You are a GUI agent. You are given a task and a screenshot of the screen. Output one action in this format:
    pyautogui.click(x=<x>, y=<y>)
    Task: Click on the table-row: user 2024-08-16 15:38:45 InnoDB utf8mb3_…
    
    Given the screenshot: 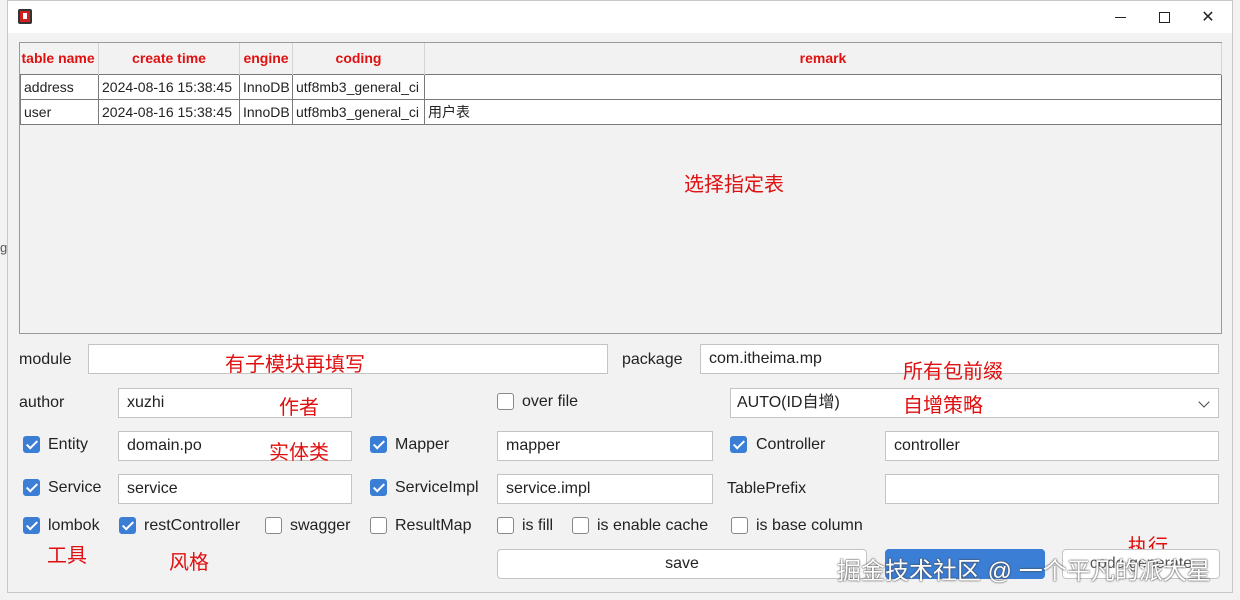 What is the action you would take?
    pyautogui.click(x=621, y=111)
    